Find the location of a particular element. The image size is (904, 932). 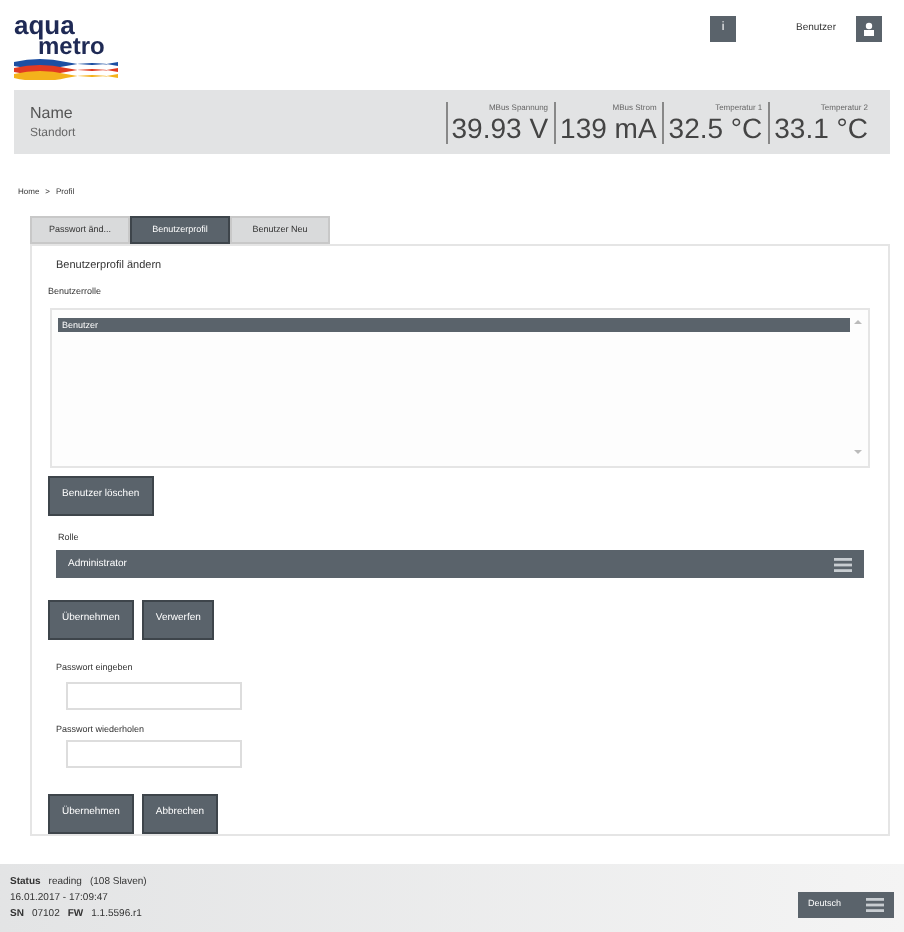

user-icon is located at coordinates (869, 29).